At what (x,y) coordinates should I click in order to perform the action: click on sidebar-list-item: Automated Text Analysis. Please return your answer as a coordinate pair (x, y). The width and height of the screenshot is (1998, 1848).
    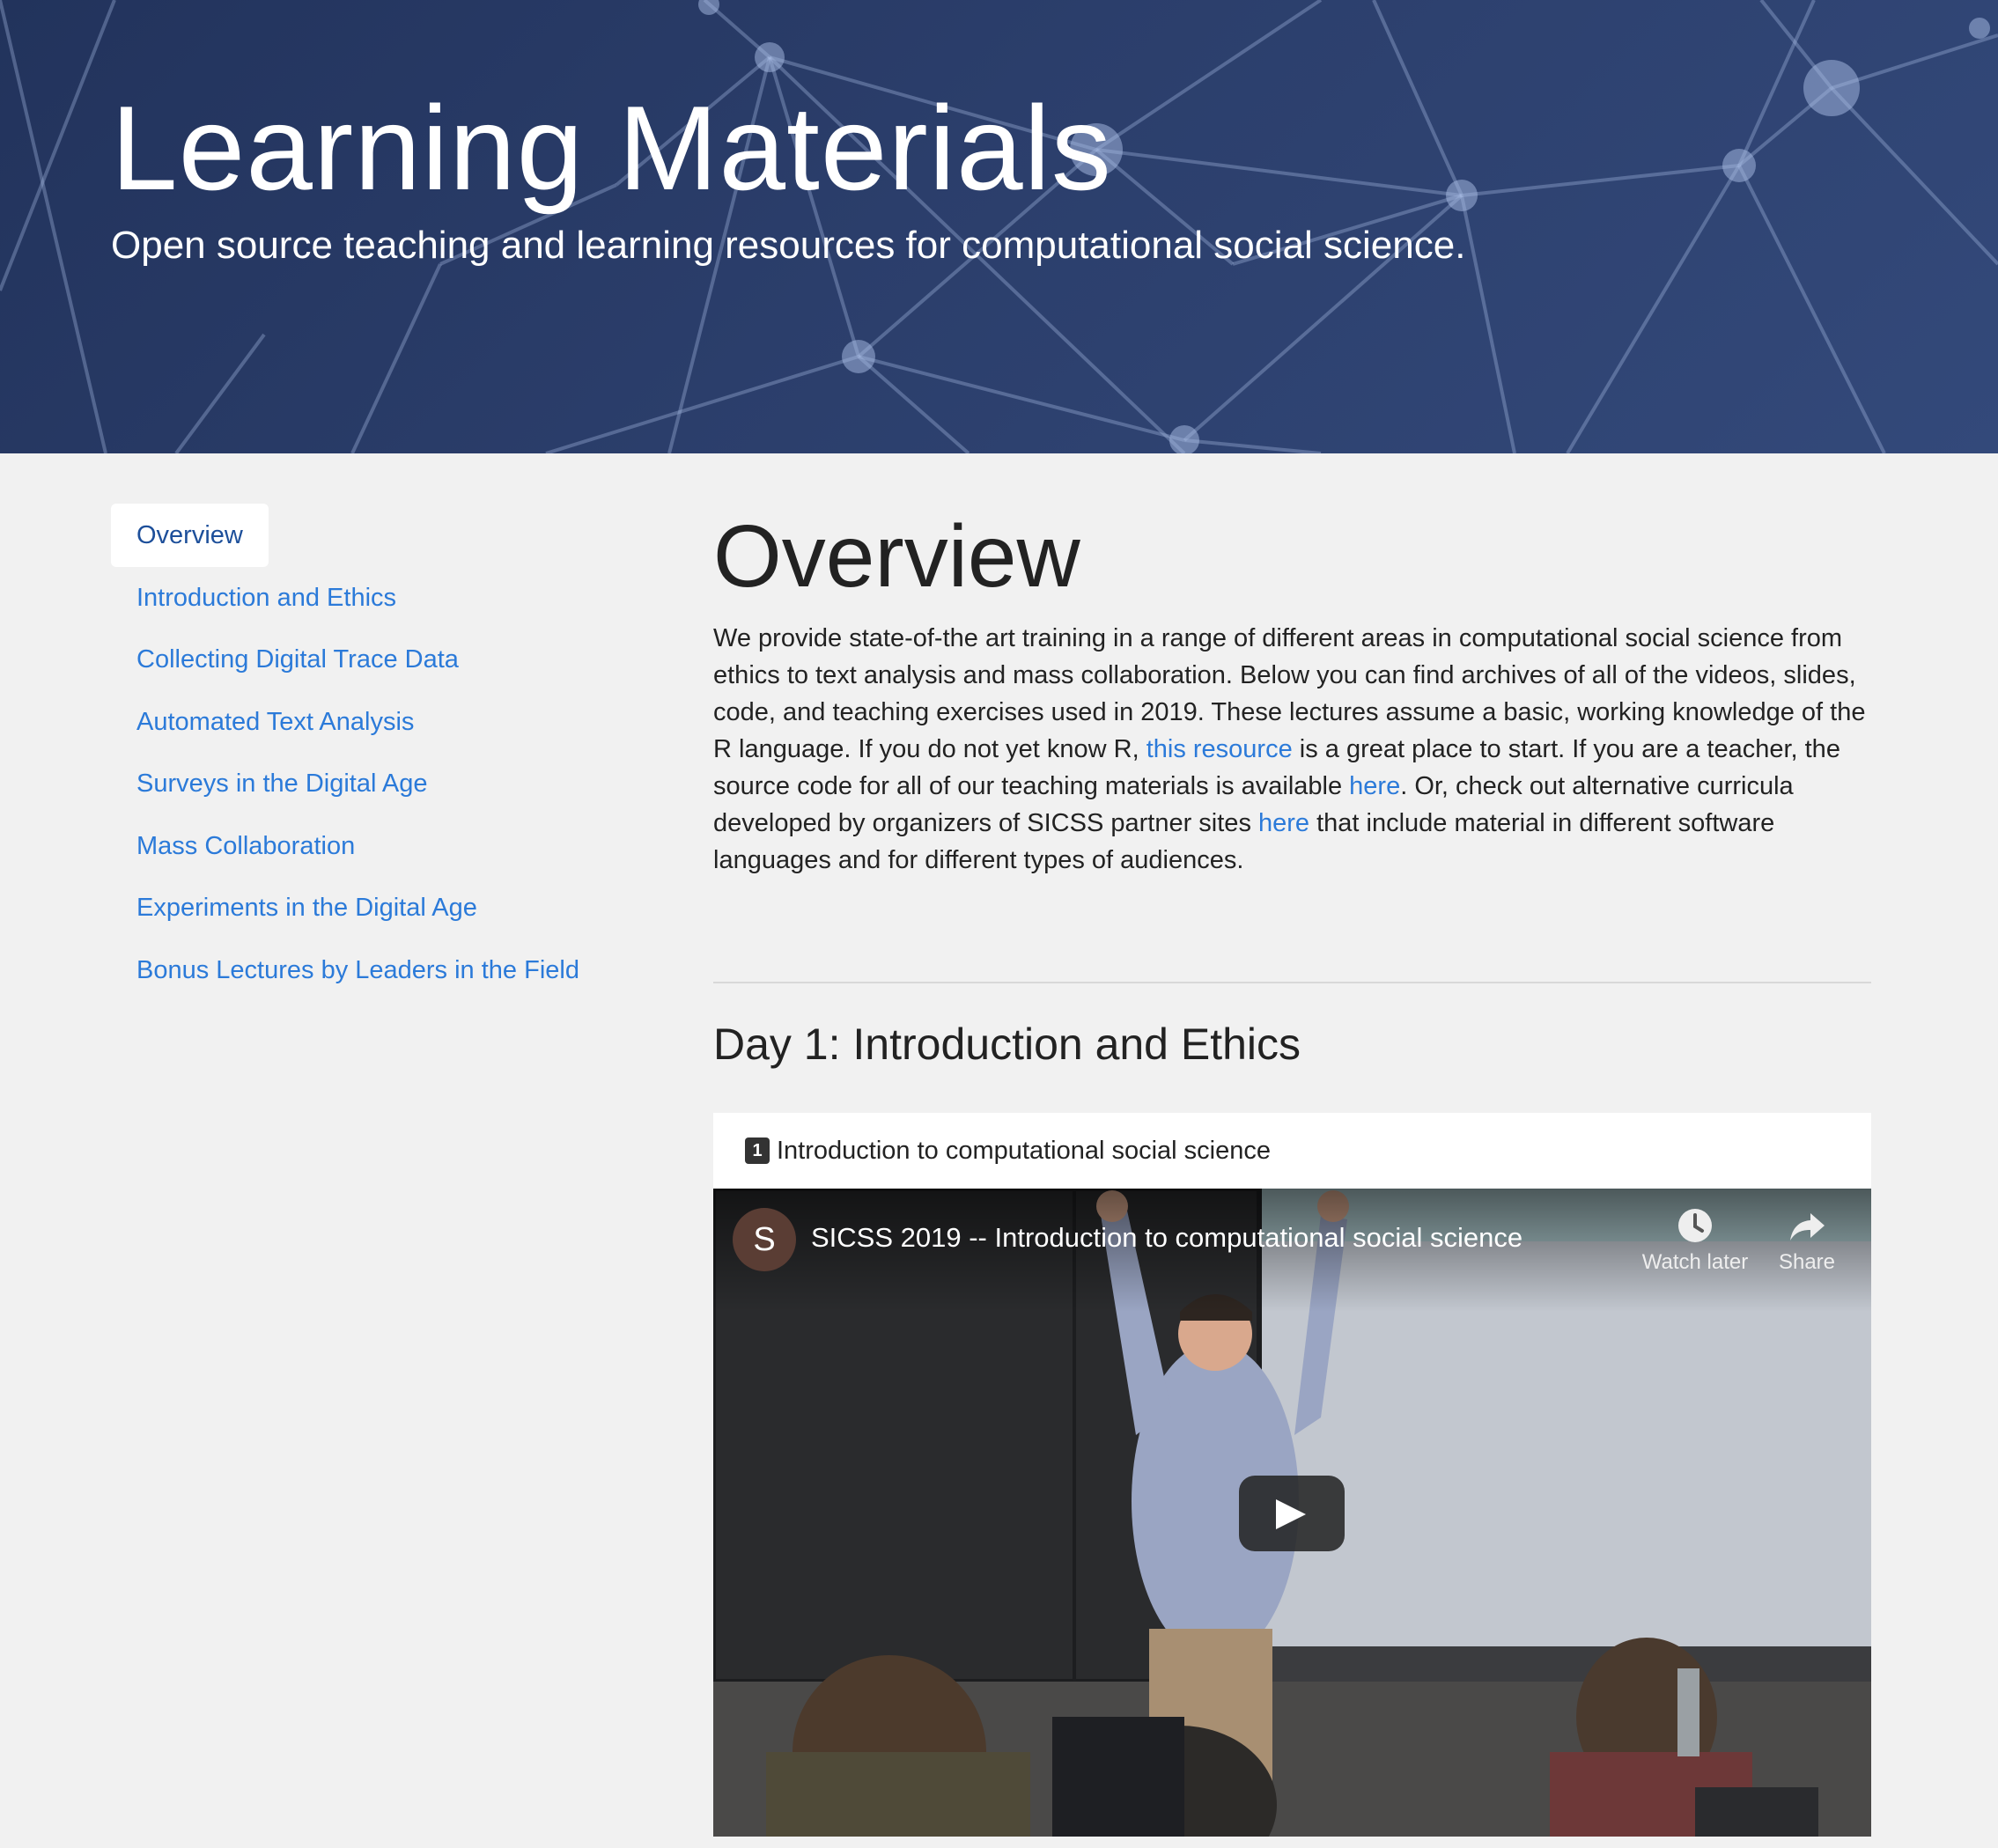
    Looking at the image, I should click on (357, 721).